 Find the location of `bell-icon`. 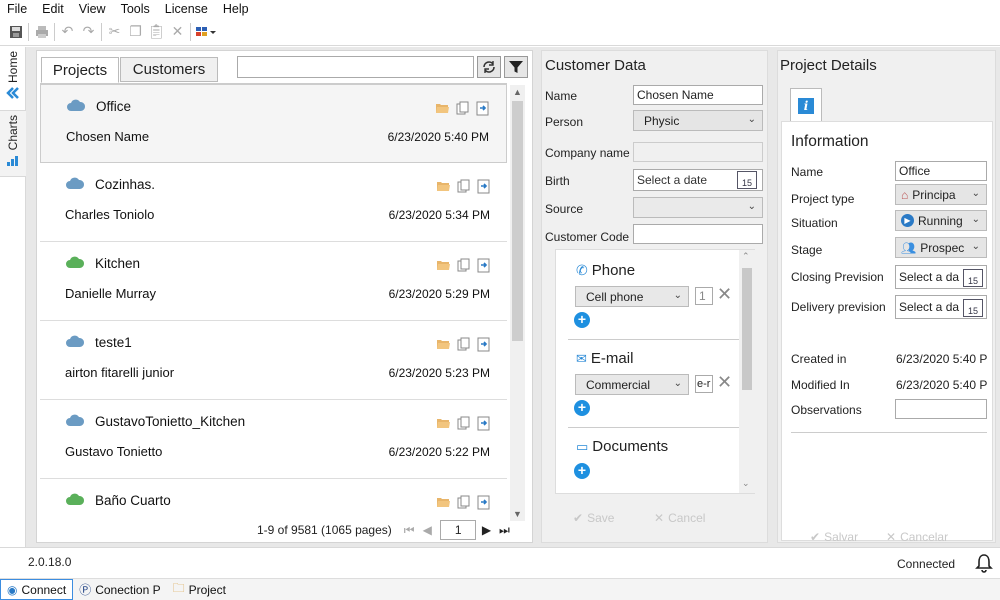

bell-icon is located at coordinates (984, 563).